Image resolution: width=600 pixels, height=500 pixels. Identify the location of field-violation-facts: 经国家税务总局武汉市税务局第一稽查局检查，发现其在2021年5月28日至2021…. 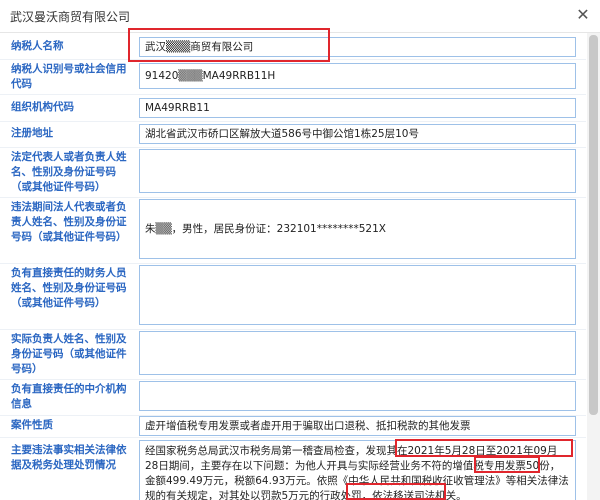
(357, 470).